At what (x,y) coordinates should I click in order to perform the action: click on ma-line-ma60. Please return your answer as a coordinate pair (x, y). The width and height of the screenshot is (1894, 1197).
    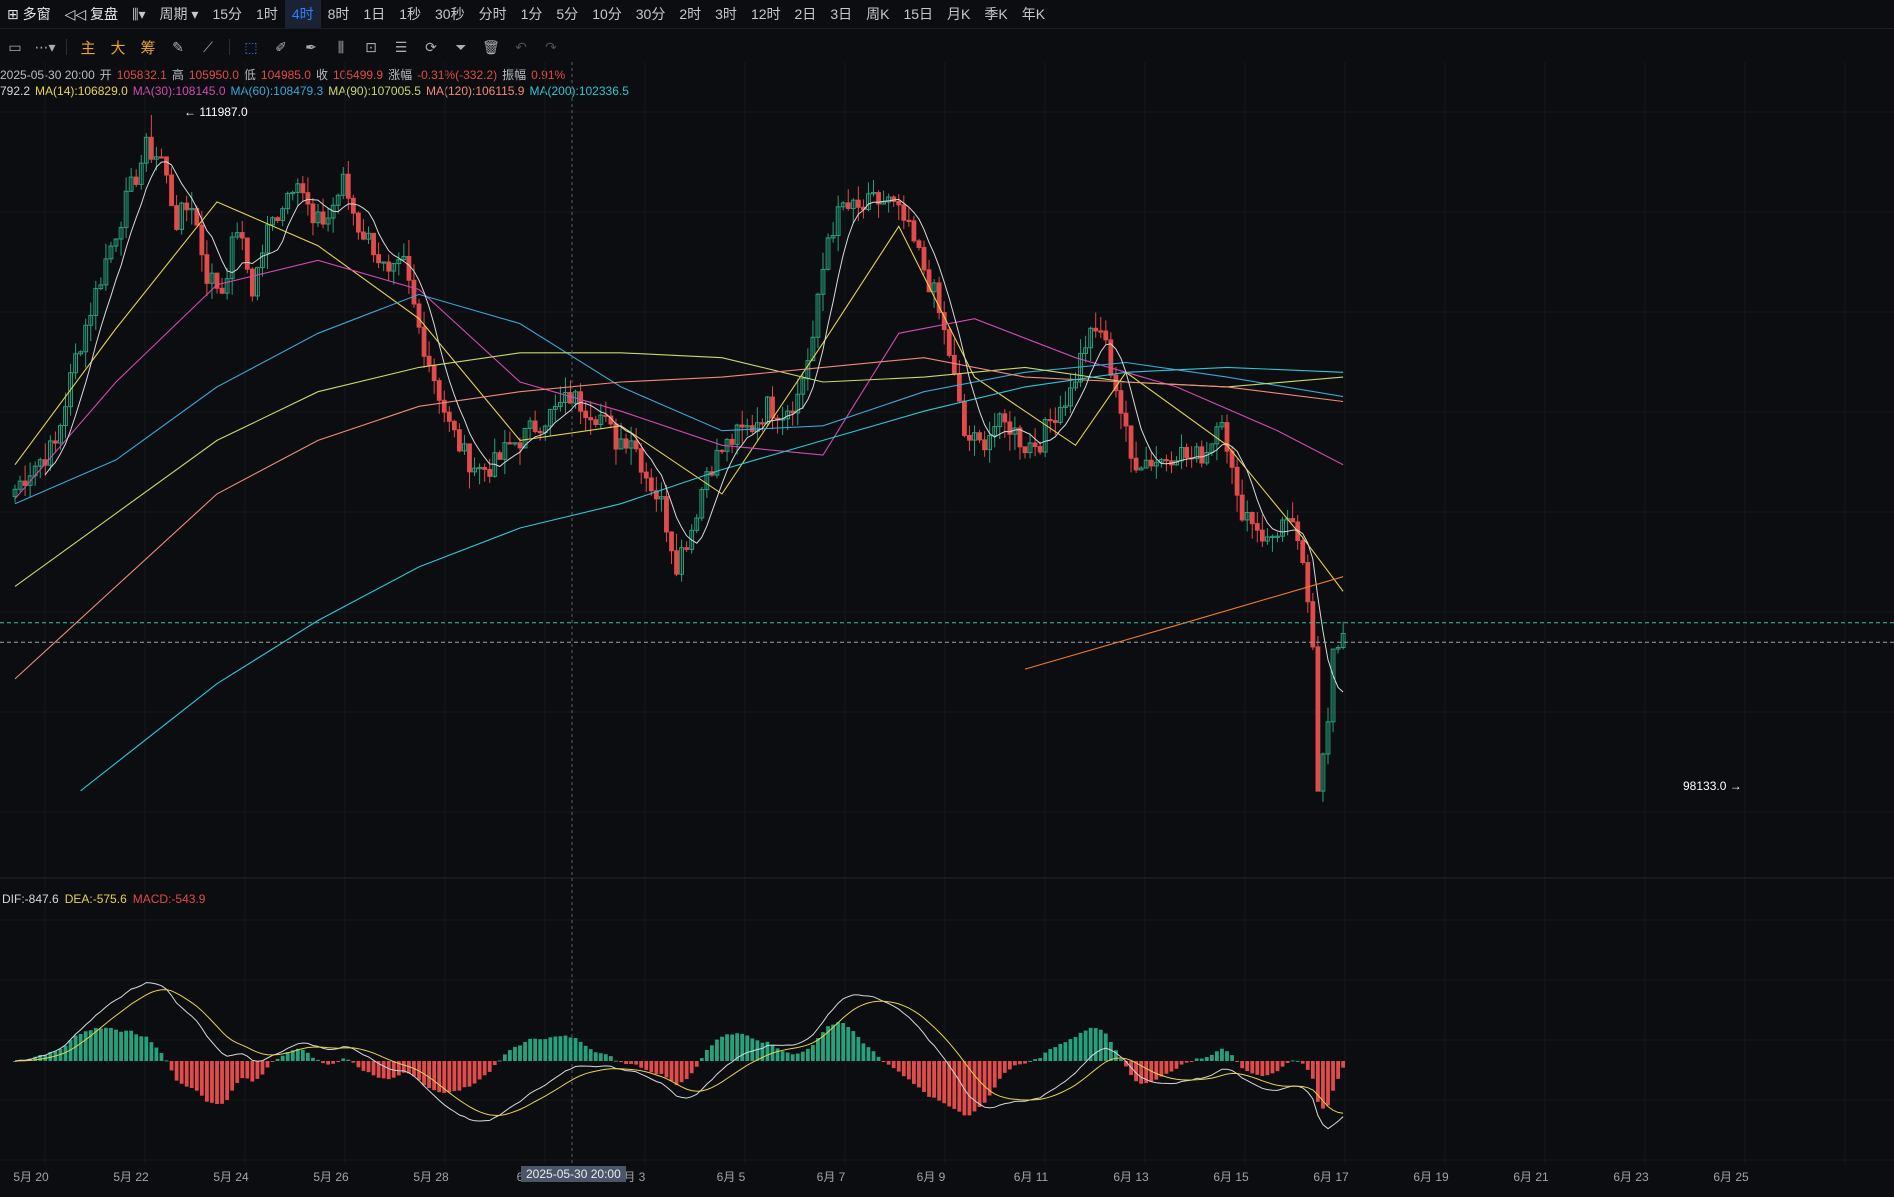
    Looking at the image, I should click on (679, 399).